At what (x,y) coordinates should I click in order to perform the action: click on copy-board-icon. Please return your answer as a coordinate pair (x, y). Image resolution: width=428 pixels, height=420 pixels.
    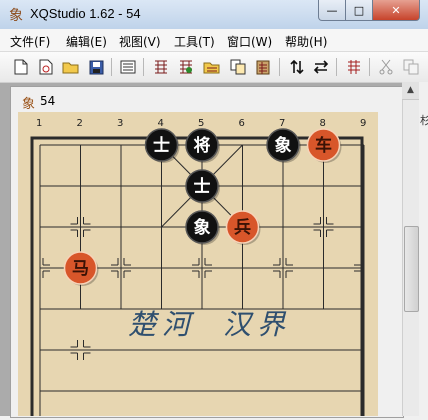
    Looking at the image, I should click on (238, 67).